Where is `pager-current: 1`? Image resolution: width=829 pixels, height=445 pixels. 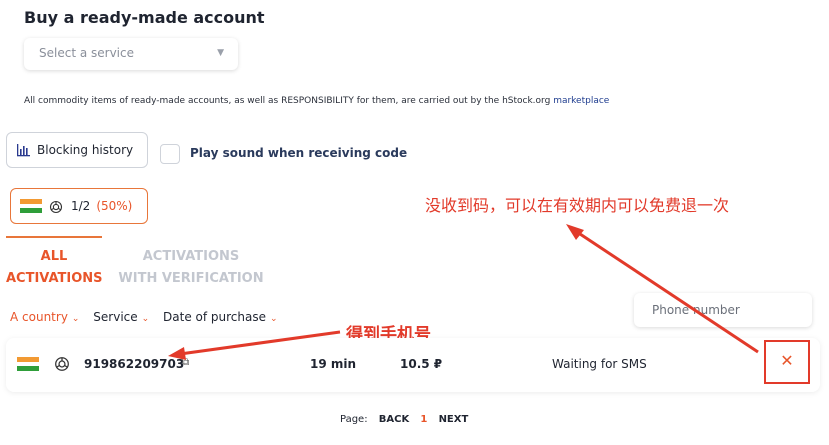 pager-current: 1 is located at coordinates (423, 419).